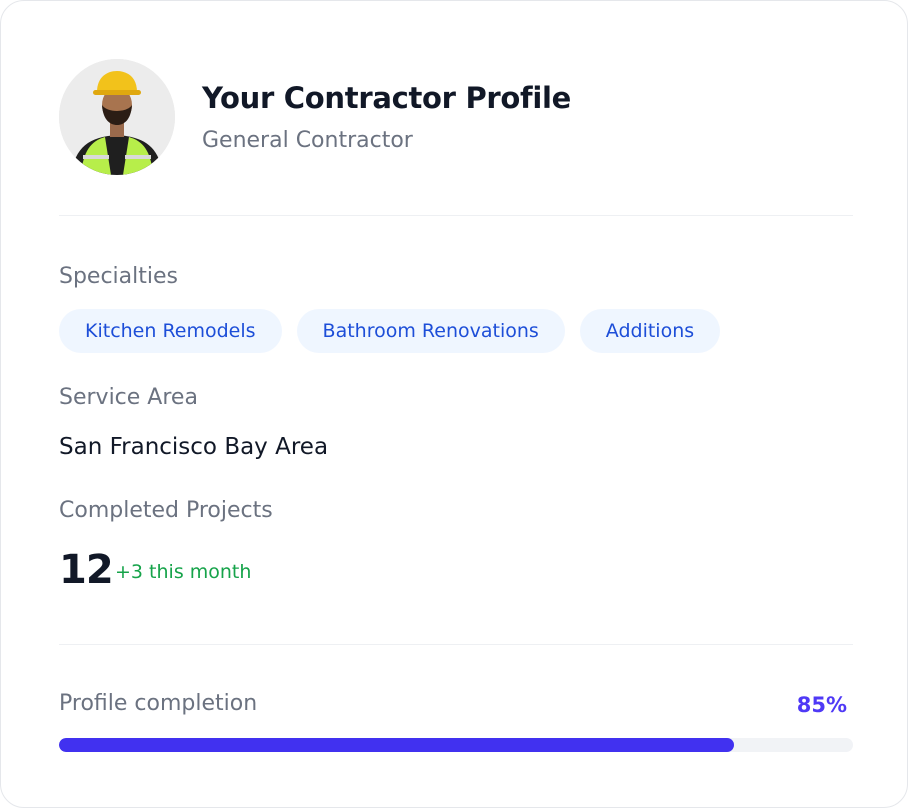 This screenshot has height=810, width=910. I want to click on avatar, so click(117, 117).